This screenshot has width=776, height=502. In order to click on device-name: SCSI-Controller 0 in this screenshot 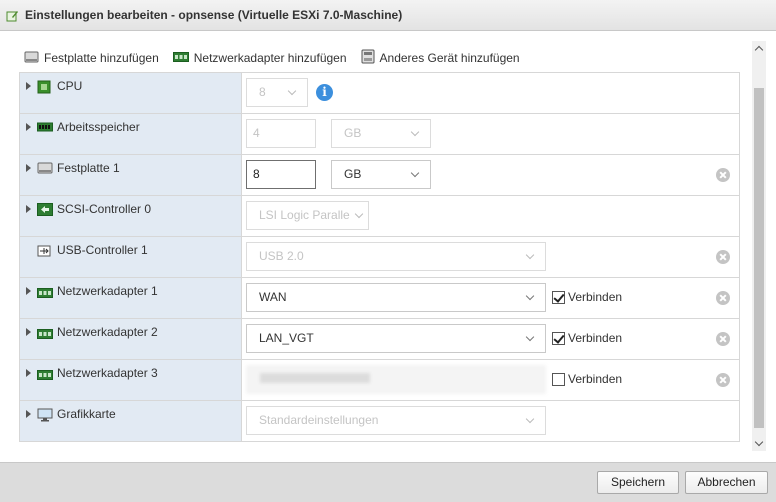, I will do `click(104, 209)`.